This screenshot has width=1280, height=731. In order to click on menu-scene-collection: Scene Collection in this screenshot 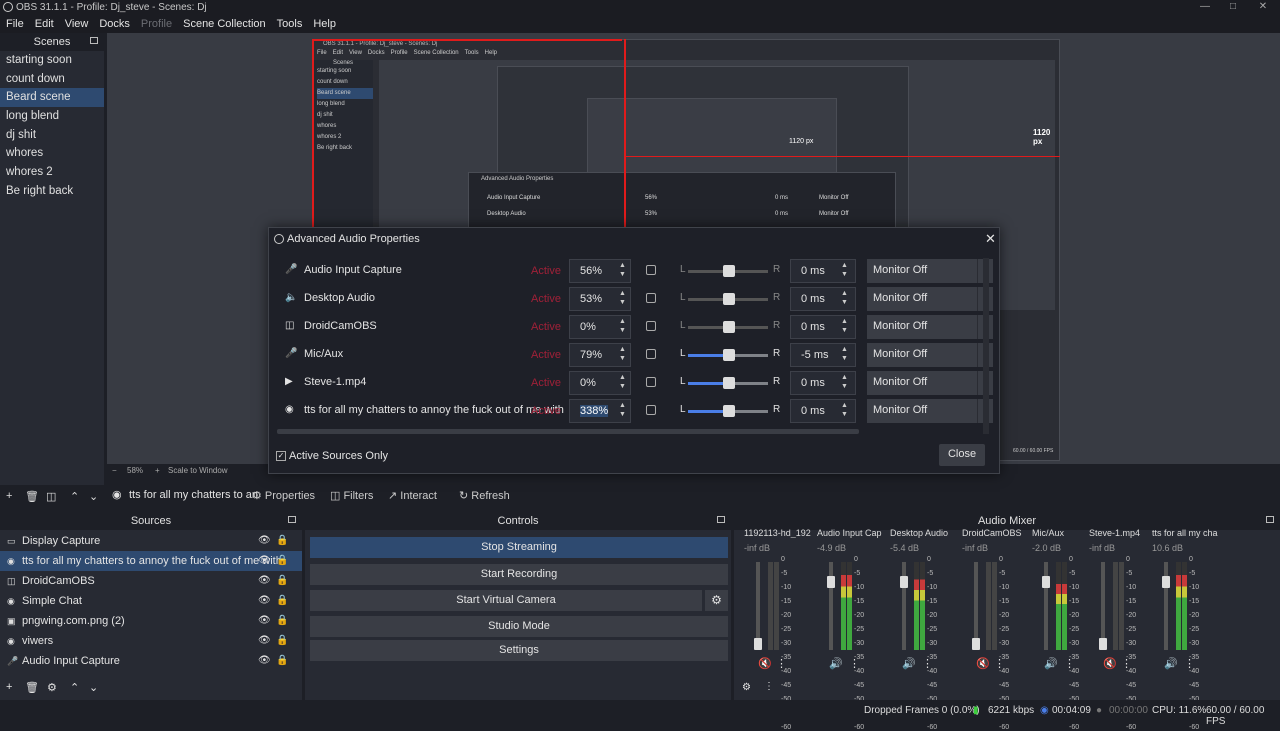, I will do `click(224, 24)`.